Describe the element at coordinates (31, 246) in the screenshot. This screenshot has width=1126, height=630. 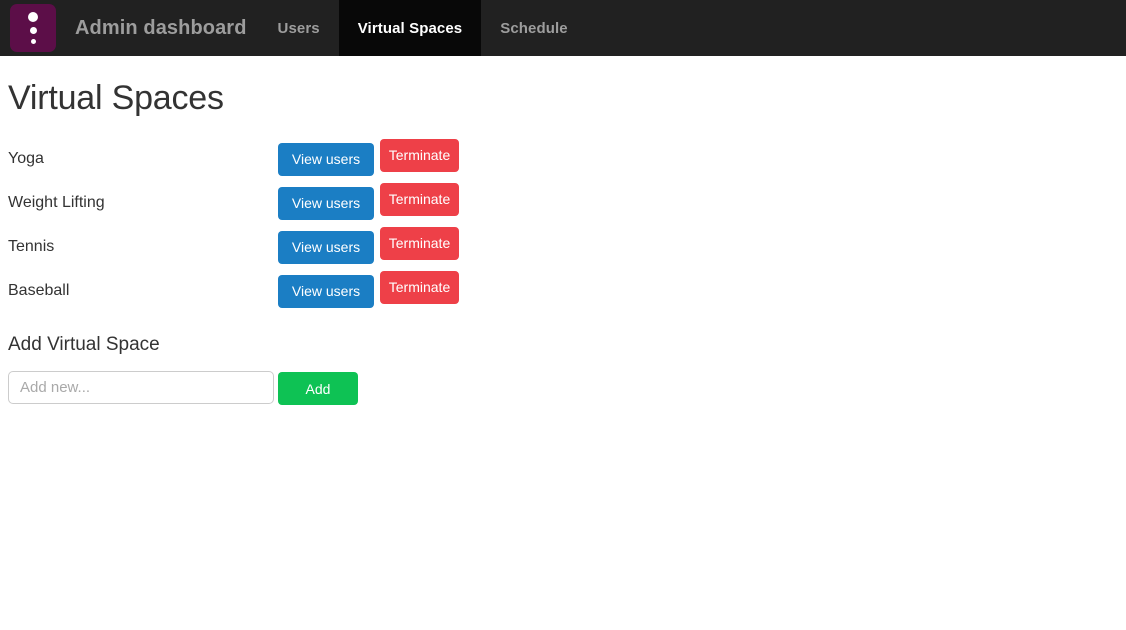
I see `space-name: Tennis` at that location.